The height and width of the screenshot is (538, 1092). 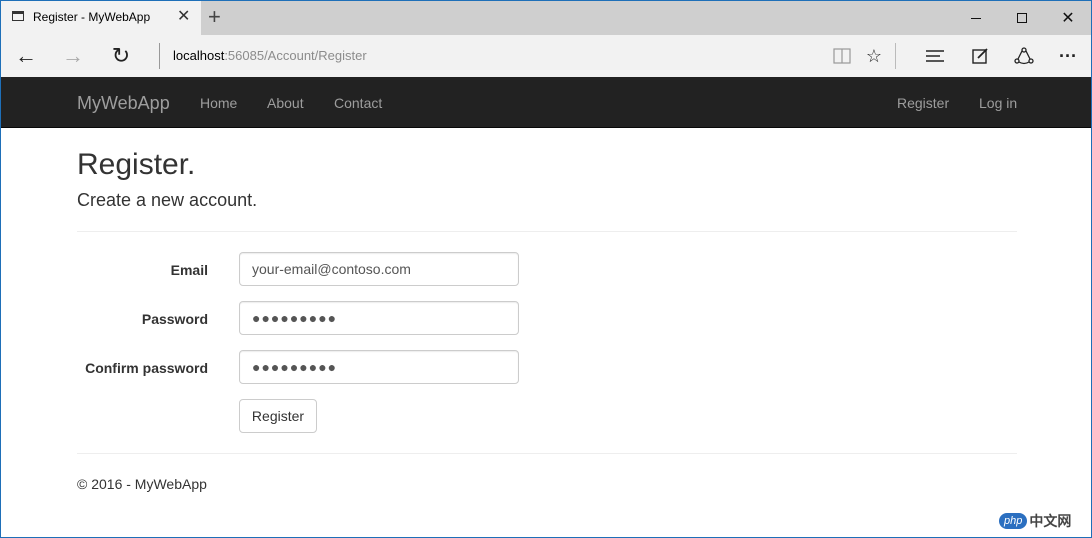 I want to click on minimize-icon, so click(x=976, y=18).